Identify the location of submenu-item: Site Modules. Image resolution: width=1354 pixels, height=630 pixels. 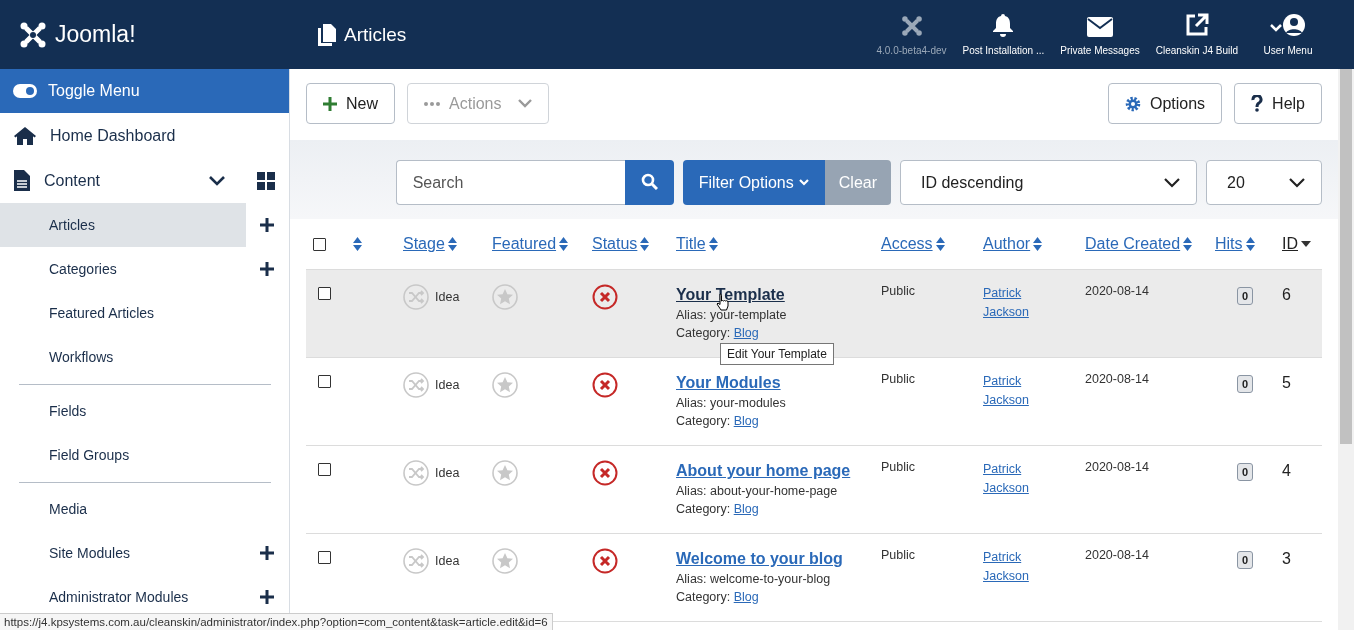
(123, 553).